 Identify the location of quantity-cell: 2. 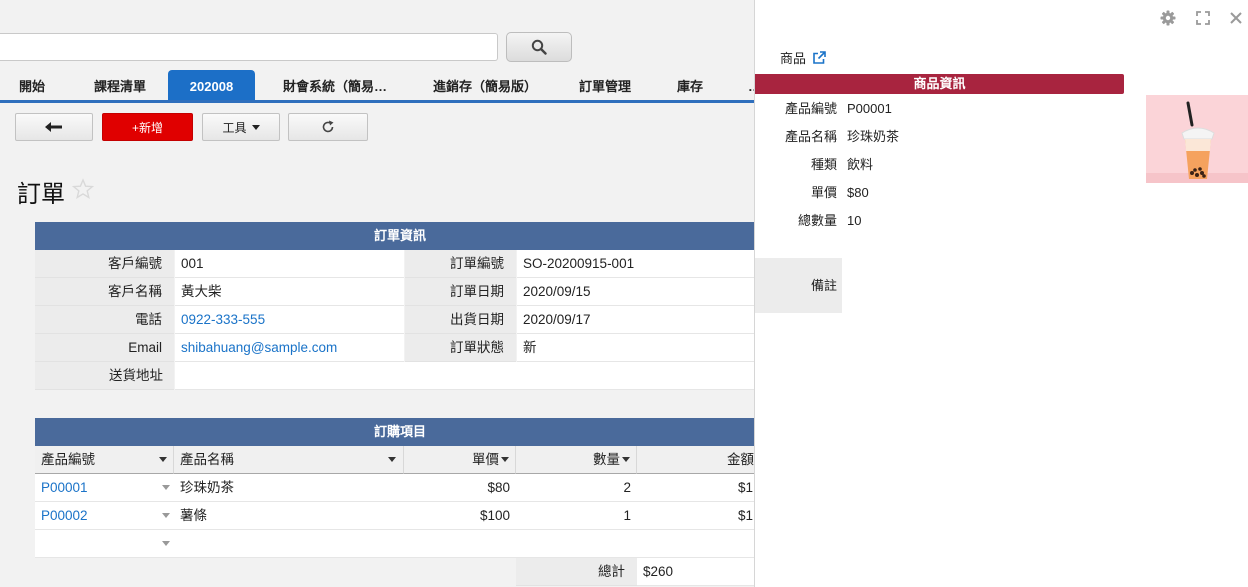
(576, 488).